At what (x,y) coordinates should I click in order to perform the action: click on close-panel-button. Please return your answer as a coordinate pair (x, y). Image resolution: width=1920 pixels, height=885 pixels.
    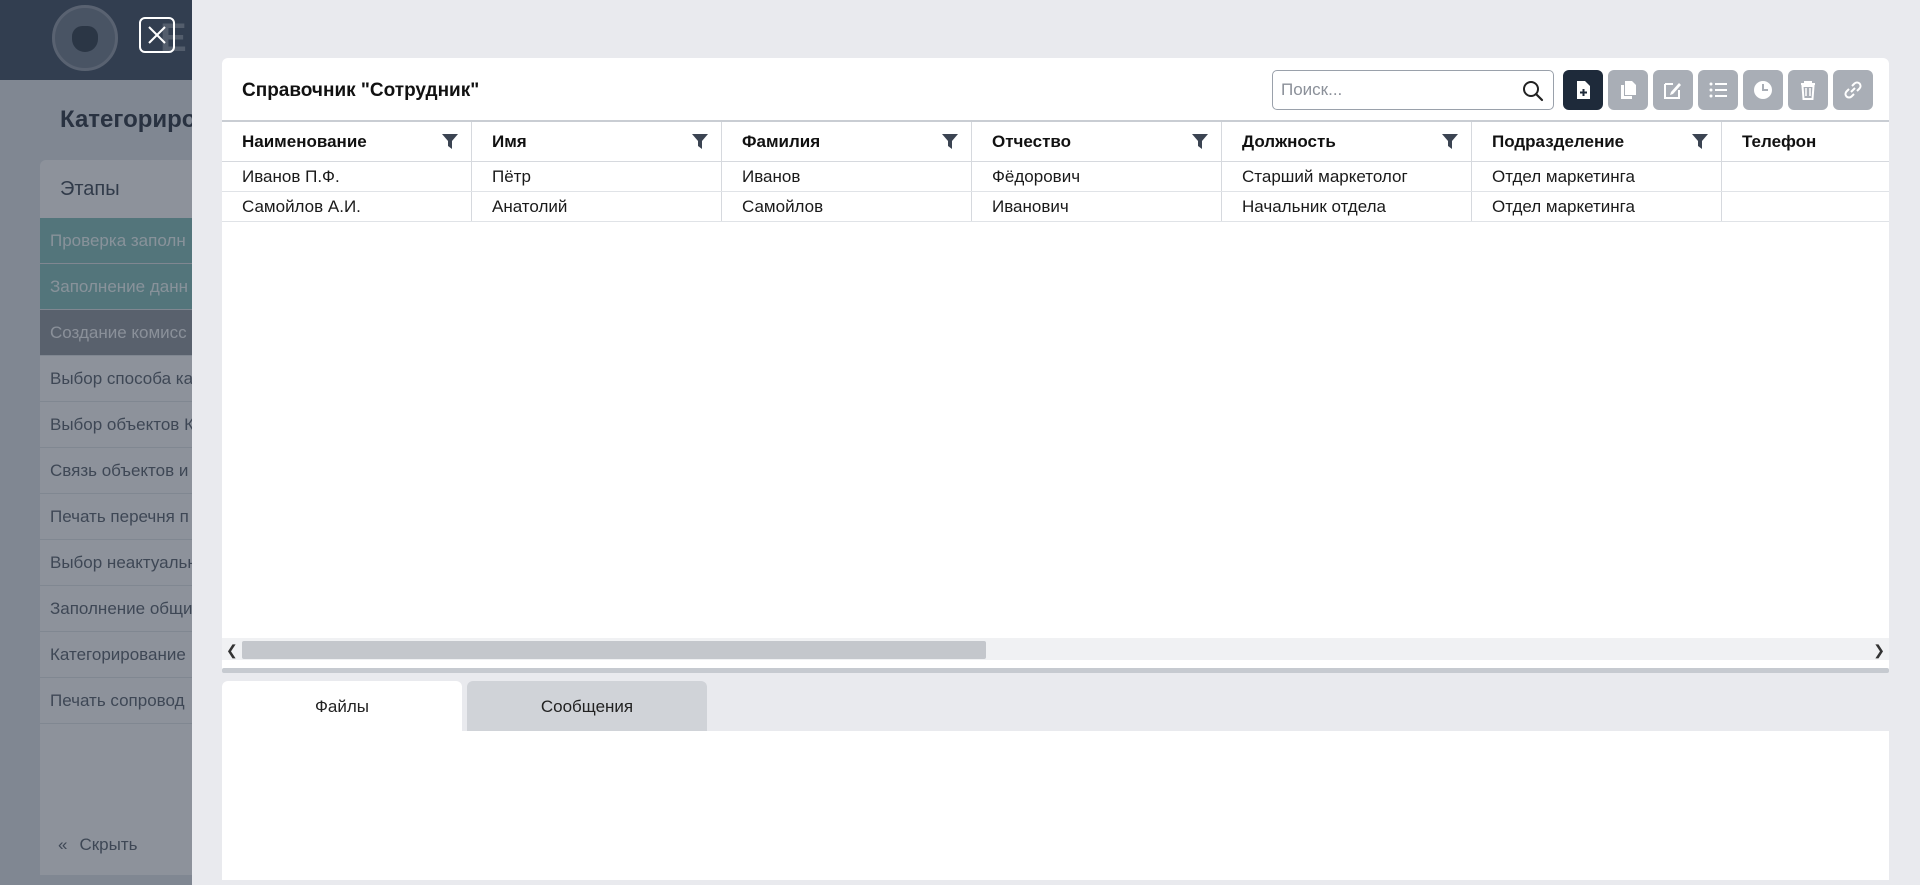
    Looking at the image, I should click on (157, 35).